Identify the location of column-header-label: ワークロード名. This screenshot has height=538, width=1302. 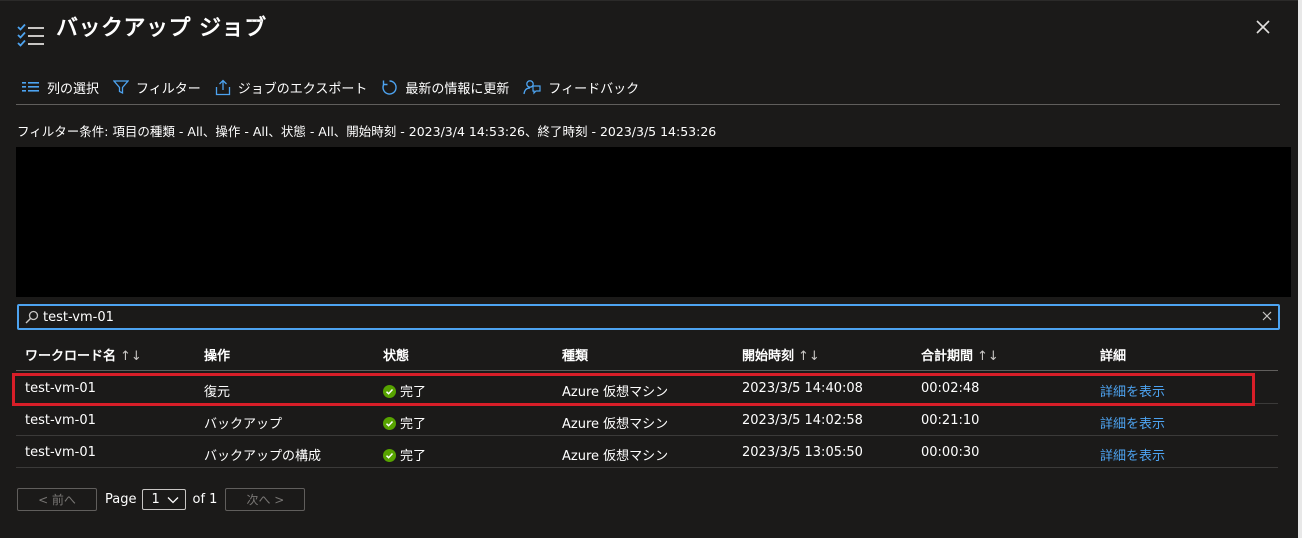
(71, 356).